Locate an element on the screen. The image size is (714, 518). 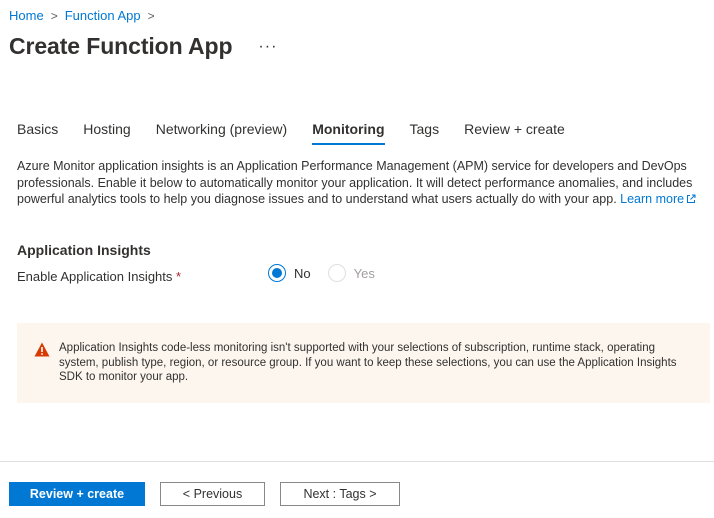
tab-tags: Tags is located at coordinates (425, 131).